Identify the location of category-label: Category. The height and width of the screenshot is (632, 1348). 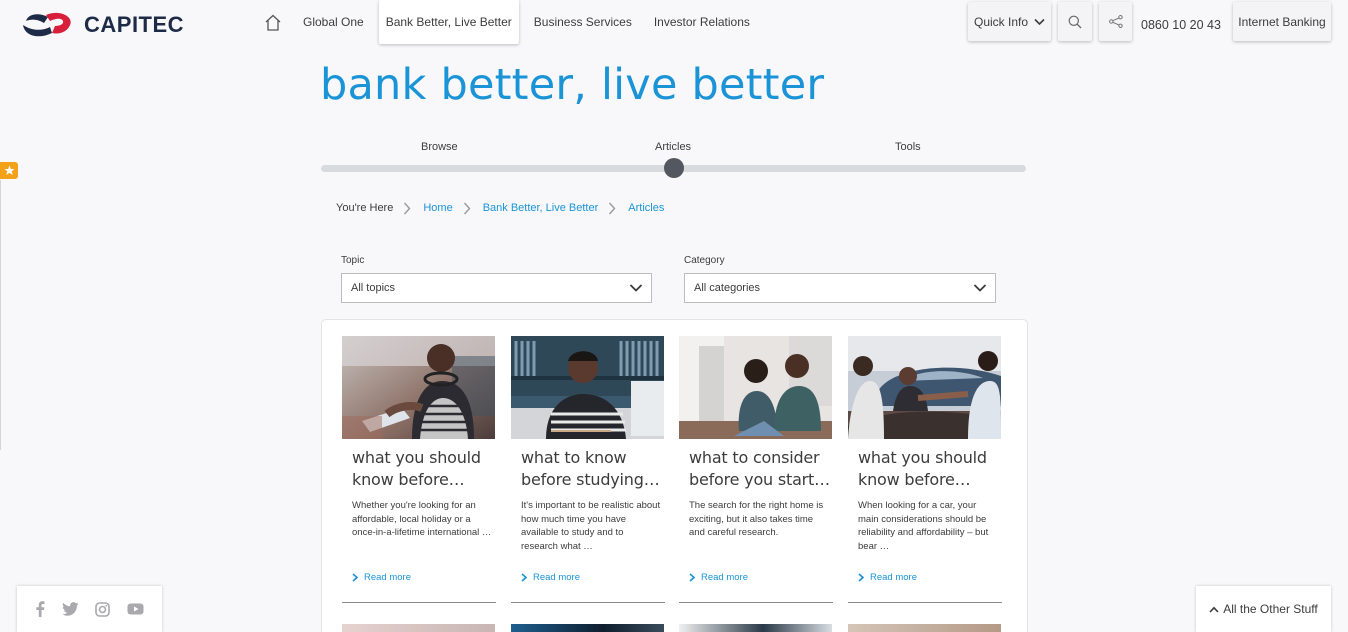
(704, 260).